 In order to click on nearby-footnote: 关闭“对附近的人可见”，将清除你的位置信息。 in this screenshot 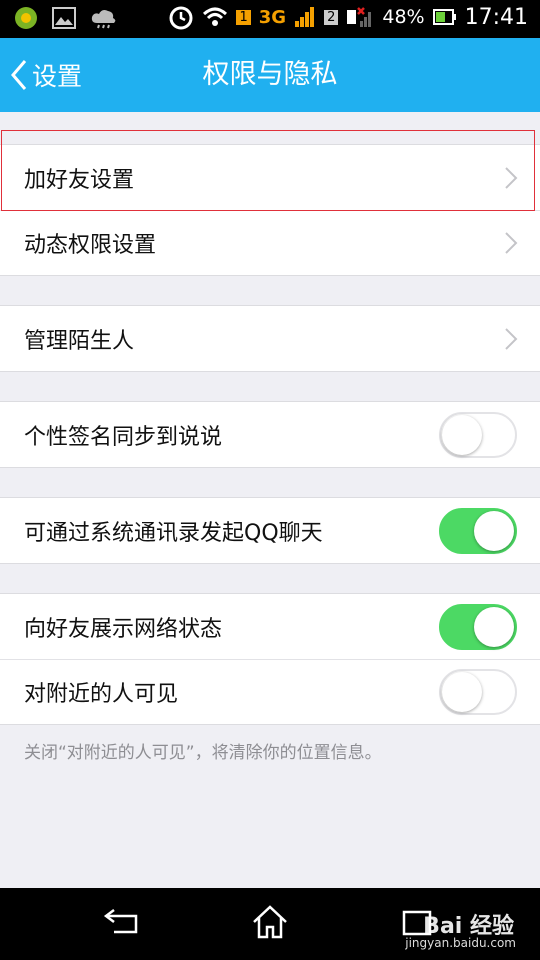, I will do `click(203, 753)`.